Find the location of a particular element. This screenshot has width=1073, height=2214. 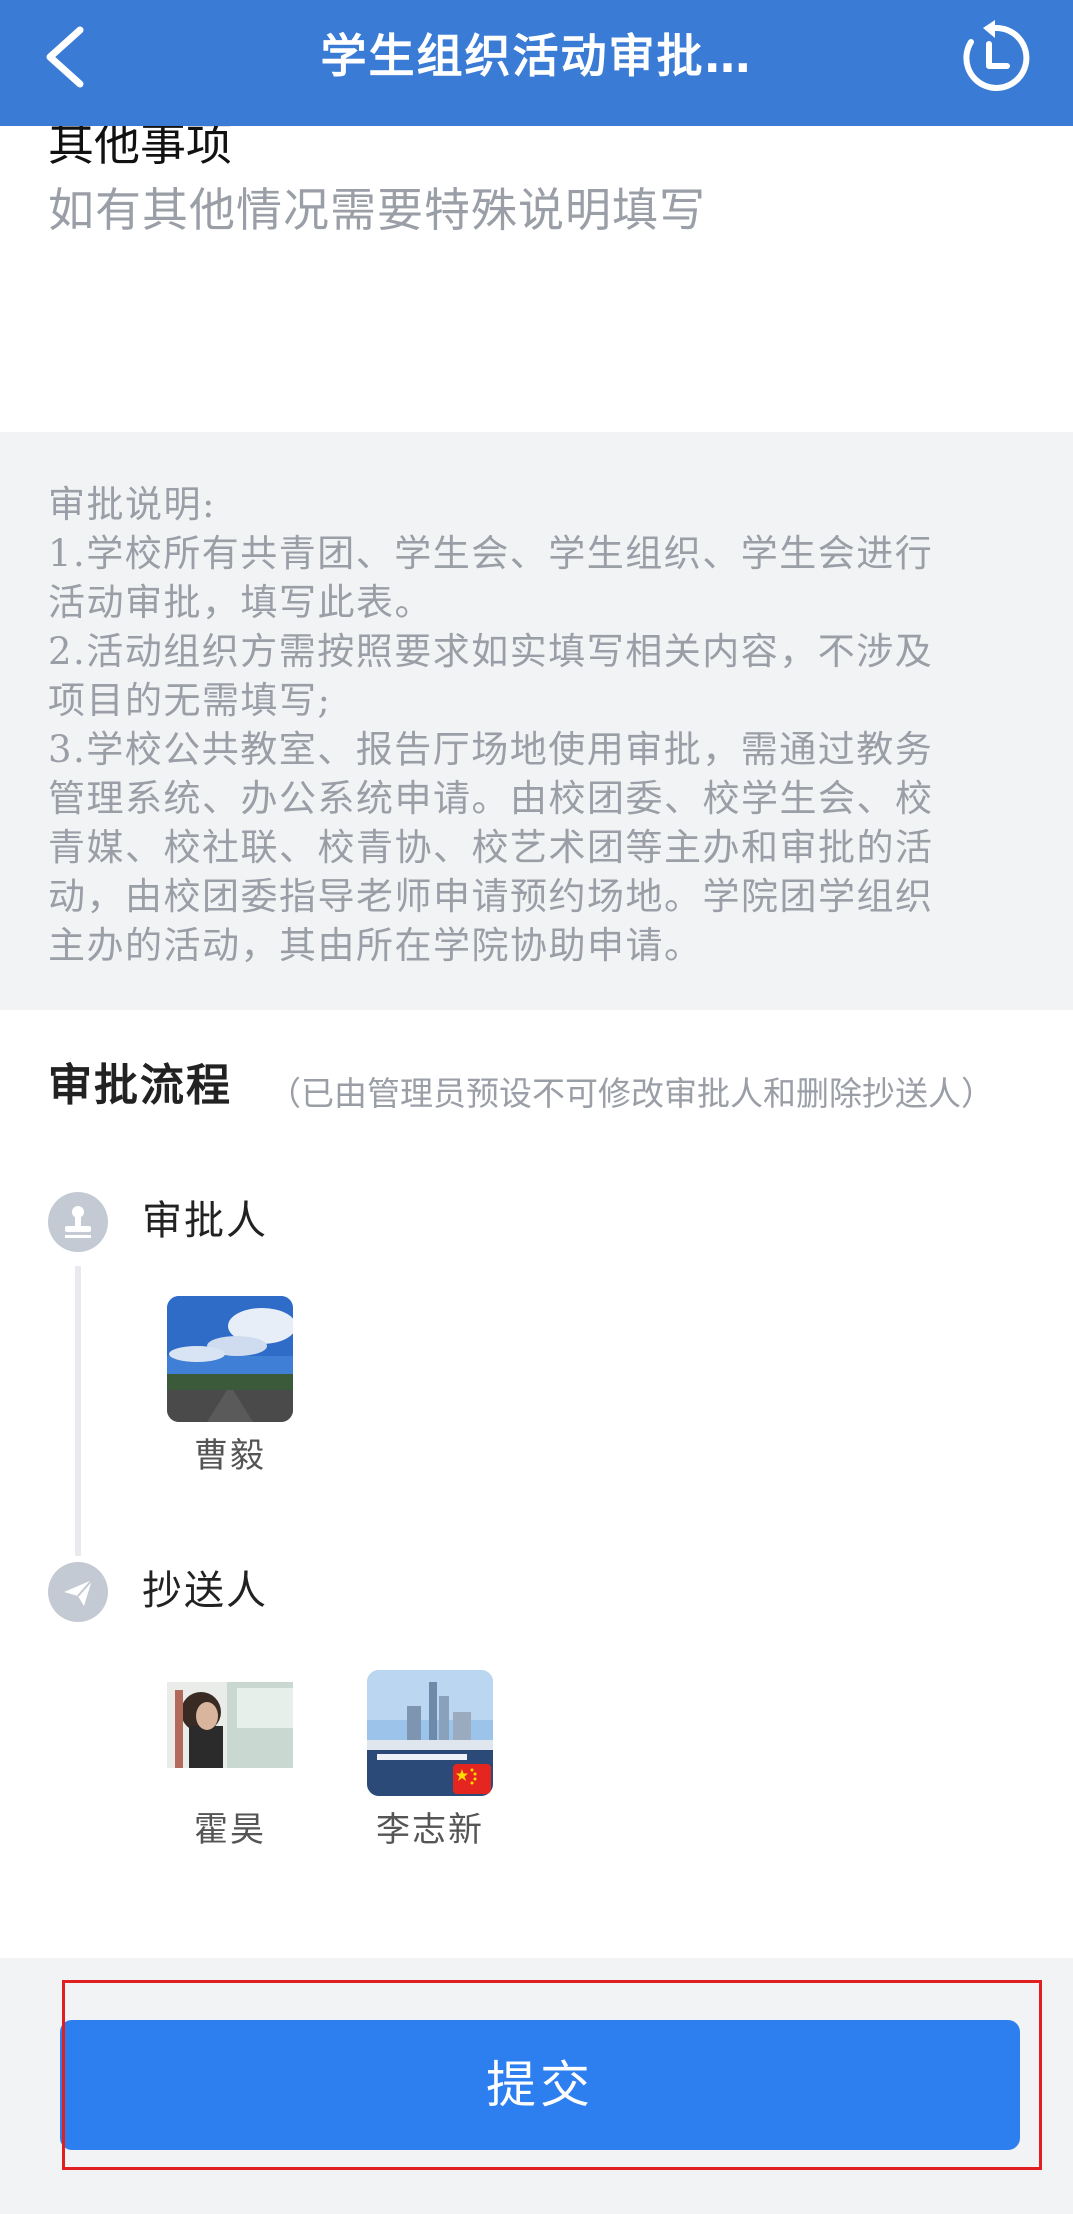

other-matters-input: 如有其他情况需要特殊说明填写 is located at coordinates (377, 210).